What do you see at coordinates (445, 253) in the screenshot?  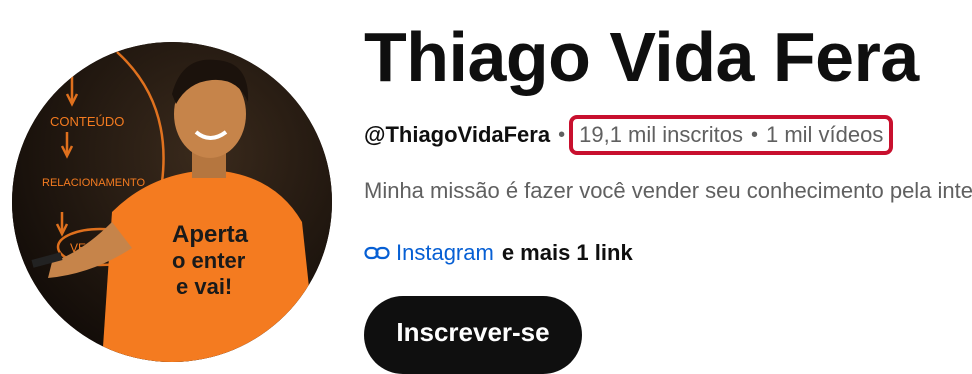 I see `instagram-link: Instagram` at bounding box center [445, 253].